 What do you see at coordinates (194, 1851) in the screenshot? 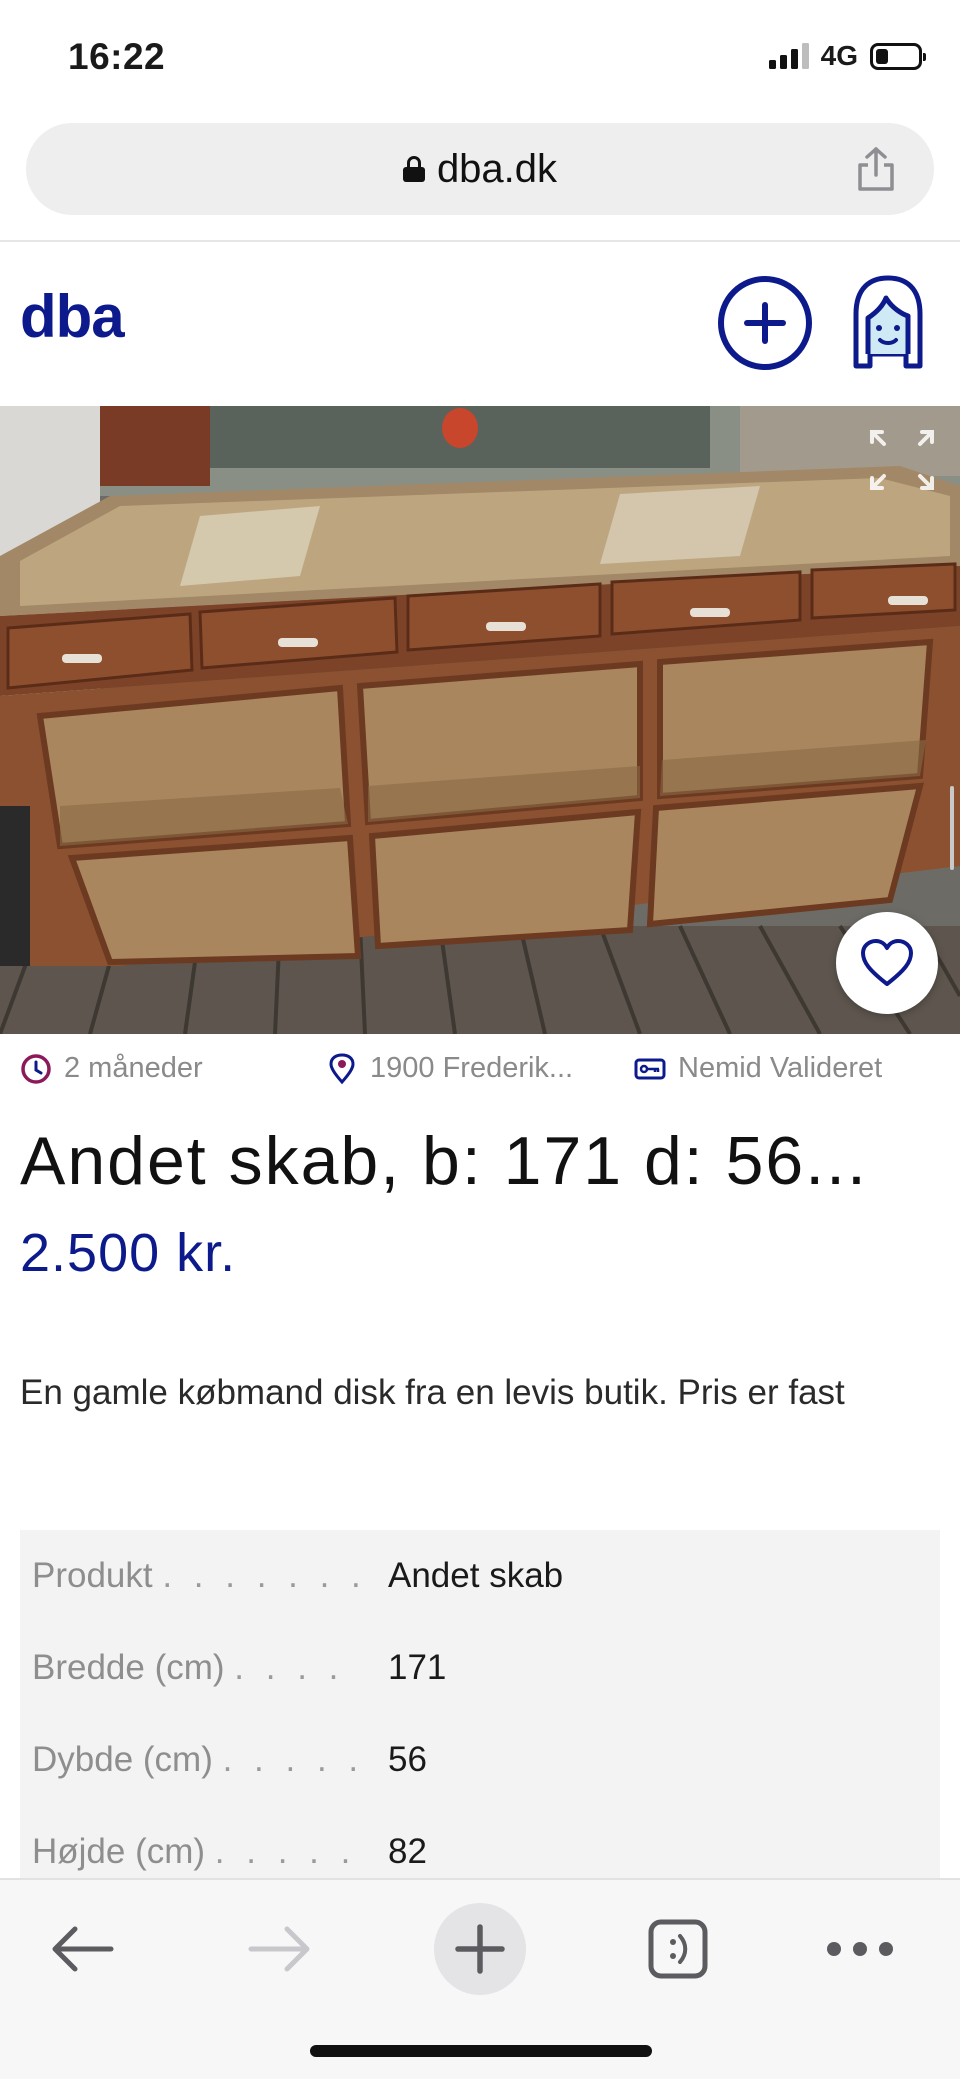
I see `spec-label: Højde (cm) . . . . .` at bounding box center [194, 1851].